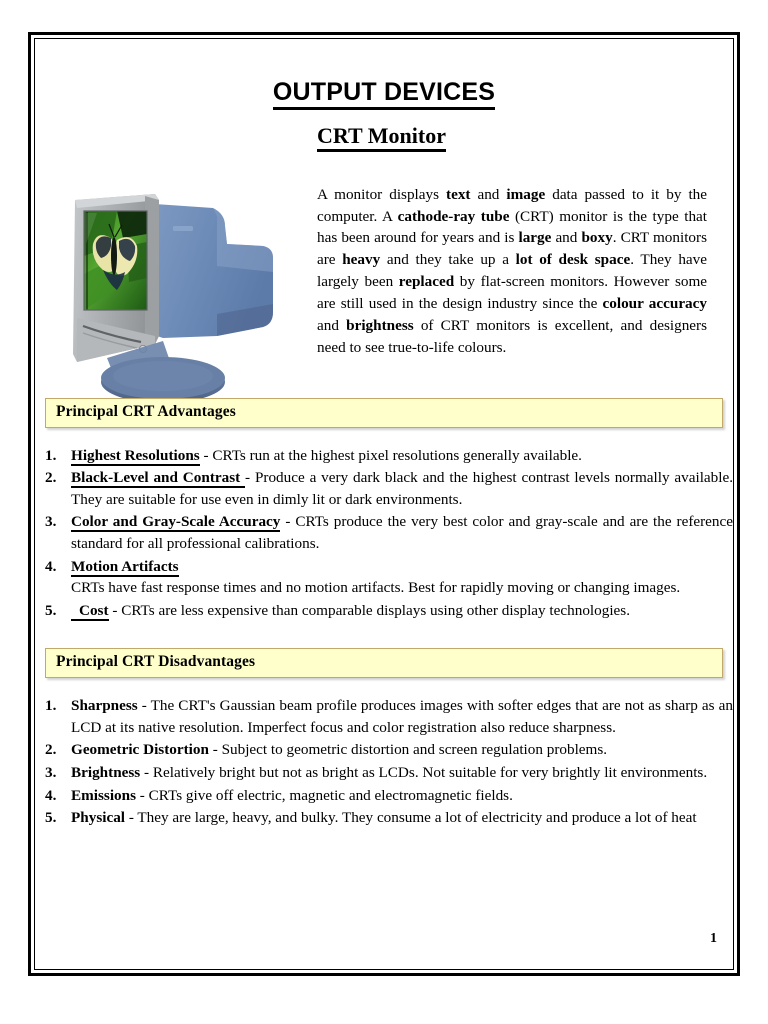  Describe the element at coordinates (90, 611) in the screenshot. I see `list-item-lead: Cost` at that location.